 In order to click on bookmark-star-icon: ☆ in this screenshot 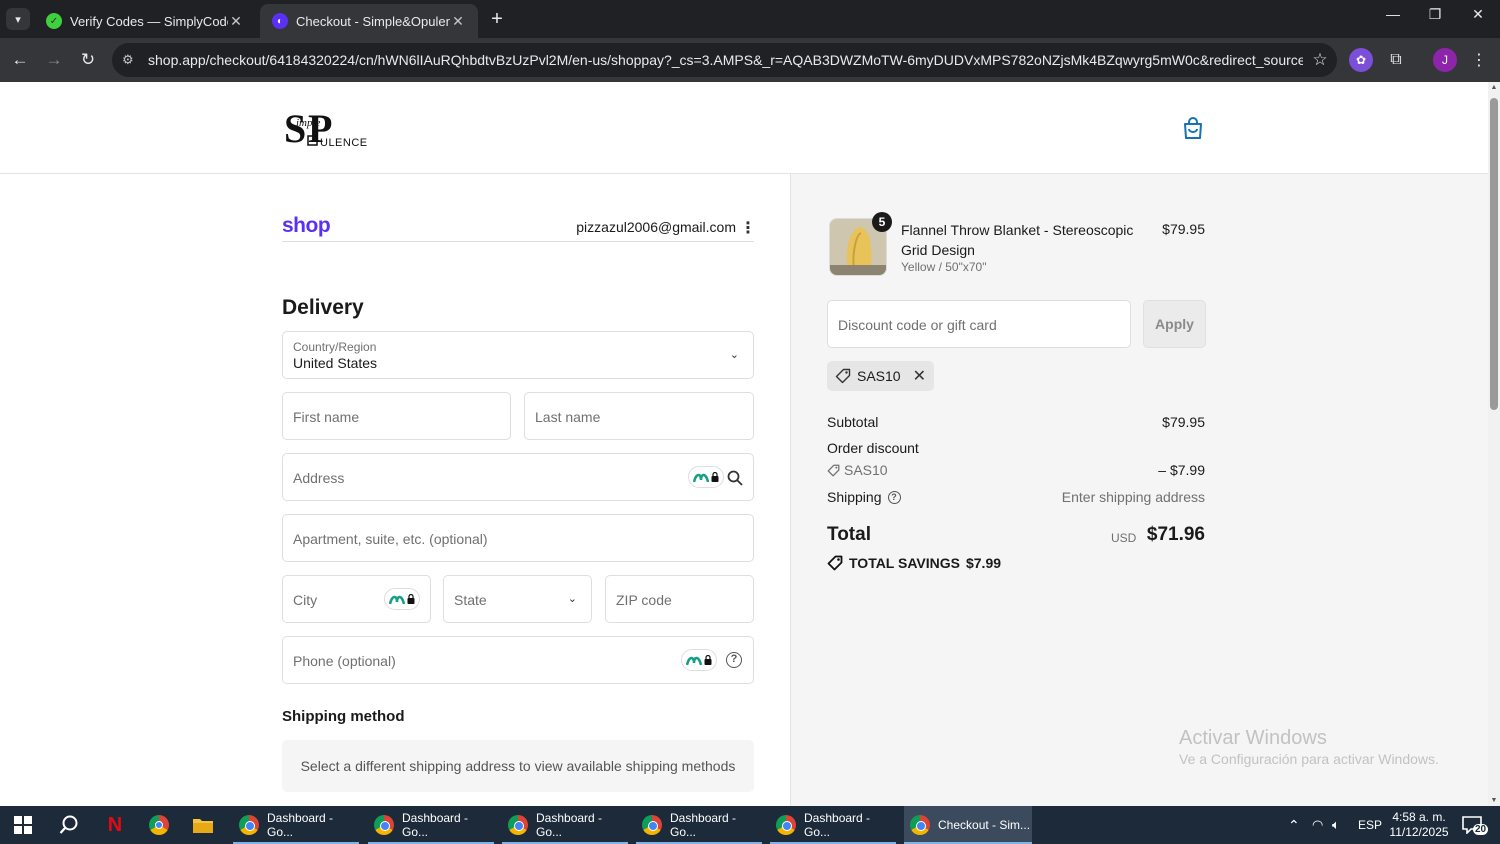, I will do `click(1320, 60)`.